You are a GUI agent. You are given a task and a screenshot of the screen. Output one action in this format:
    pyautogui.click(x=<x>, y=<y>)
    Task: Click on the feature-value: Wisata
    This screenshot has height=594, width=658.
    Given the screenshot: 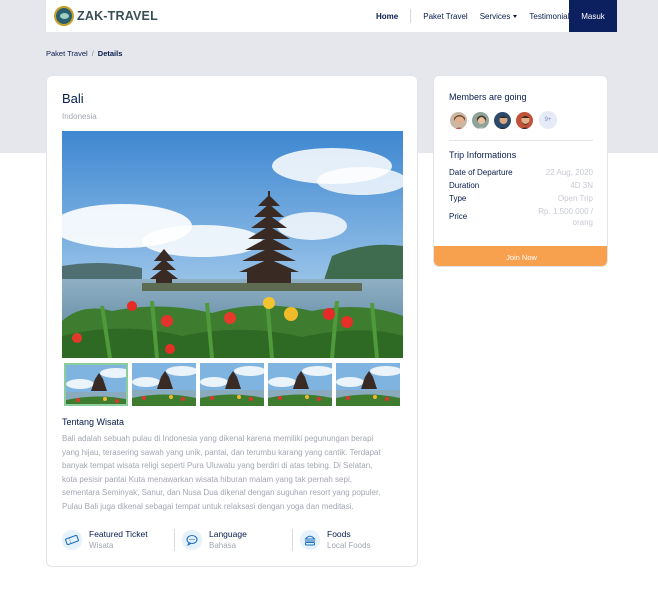 What is the action you would take?
    pyautogui.click(x=101, y=545)
    